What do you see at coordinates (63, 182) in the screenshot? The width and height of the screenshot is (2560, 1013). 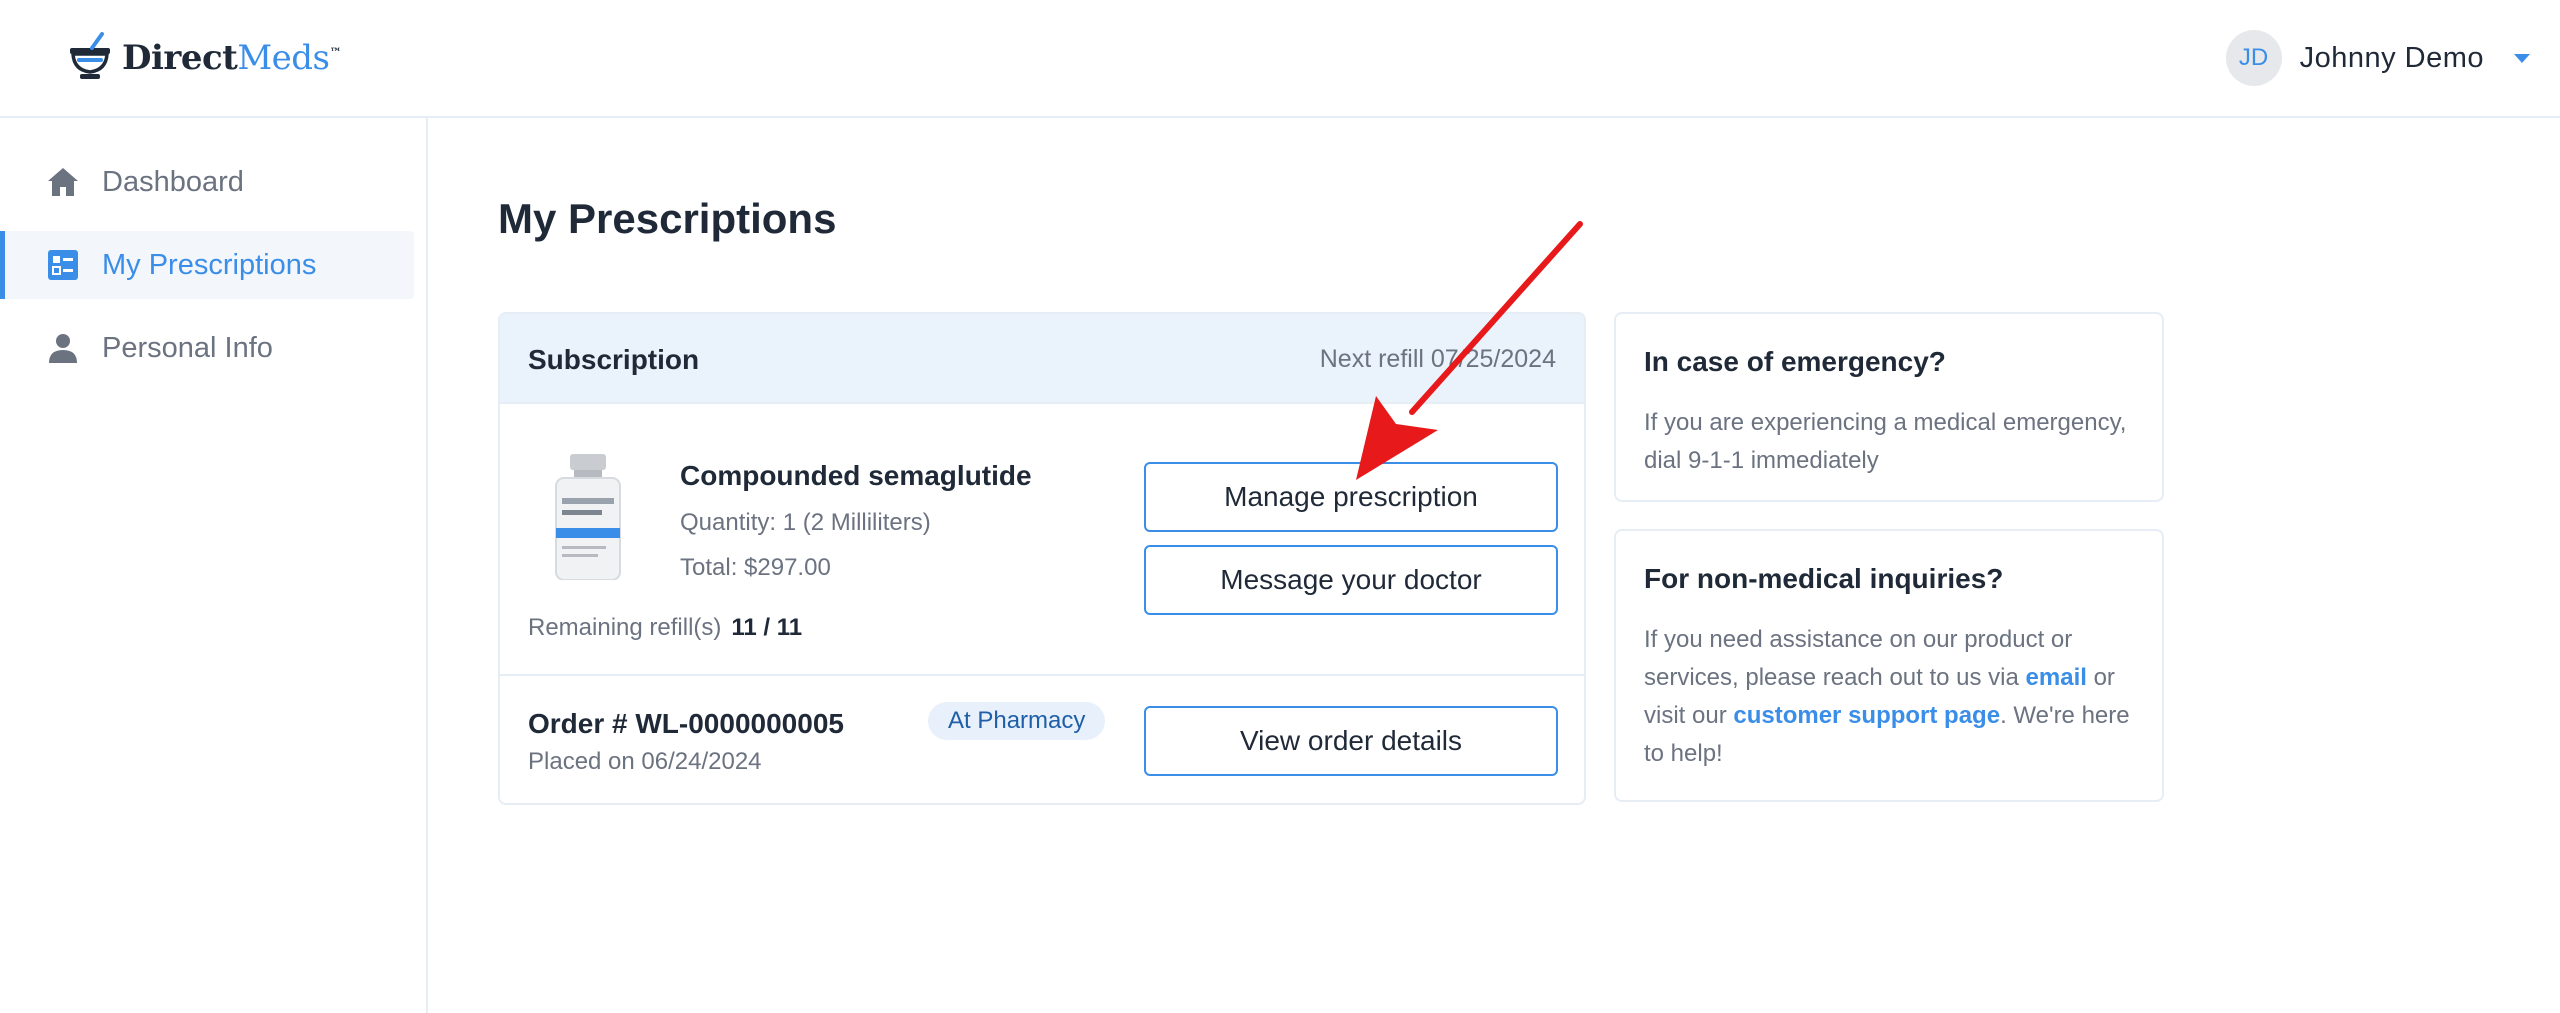 I see `home-icon` at bounding box center [63, 182].